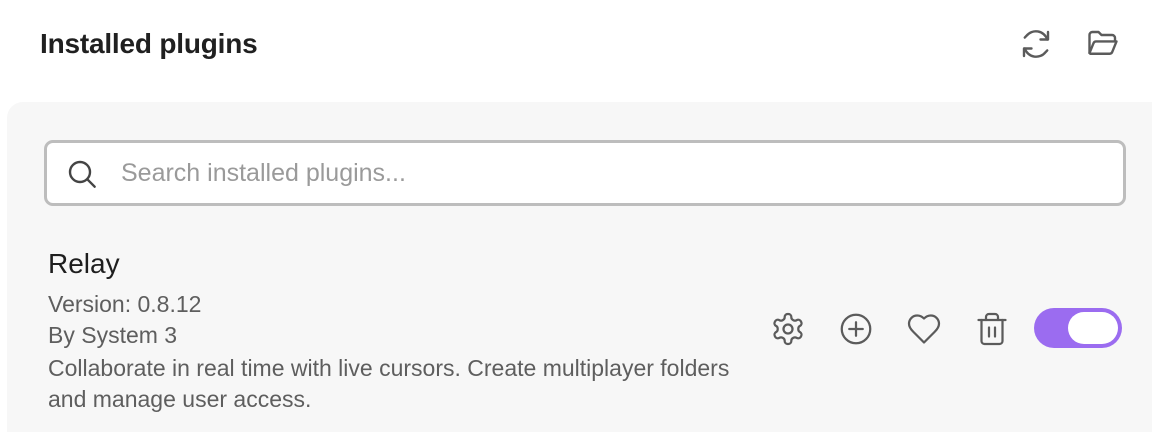 The width and height of the screenshot is (1152, 432). I want to click on reload-icon, so click(1036, 44).